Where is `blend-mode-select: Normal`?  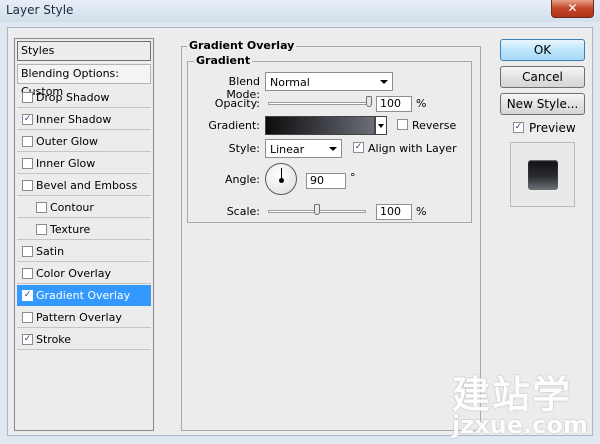 blend-mode-select: Normal is located at coordinates (329, 81).